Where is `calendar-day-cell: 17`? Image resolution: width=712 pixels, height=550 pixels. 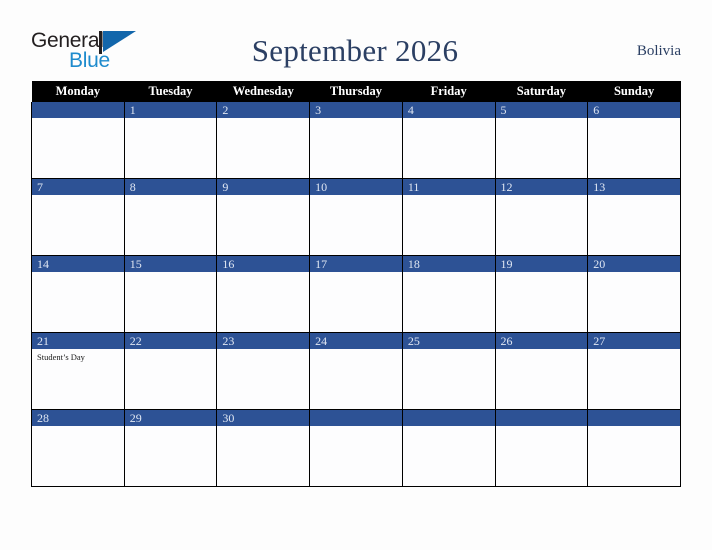 calendar-day-cell: 17 is located at coordinates (356, 294).